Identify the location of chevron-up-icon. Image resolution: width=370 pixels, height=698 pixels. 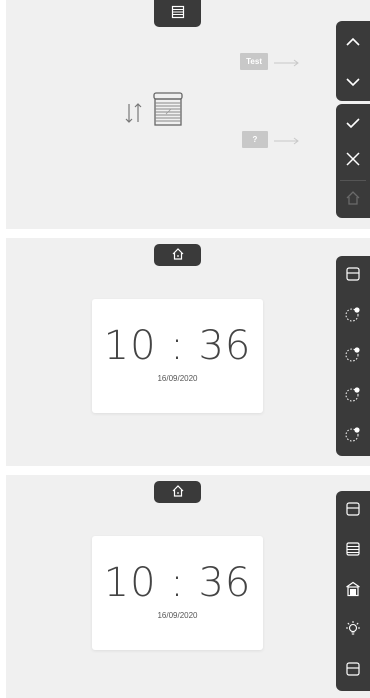
(353, 41).